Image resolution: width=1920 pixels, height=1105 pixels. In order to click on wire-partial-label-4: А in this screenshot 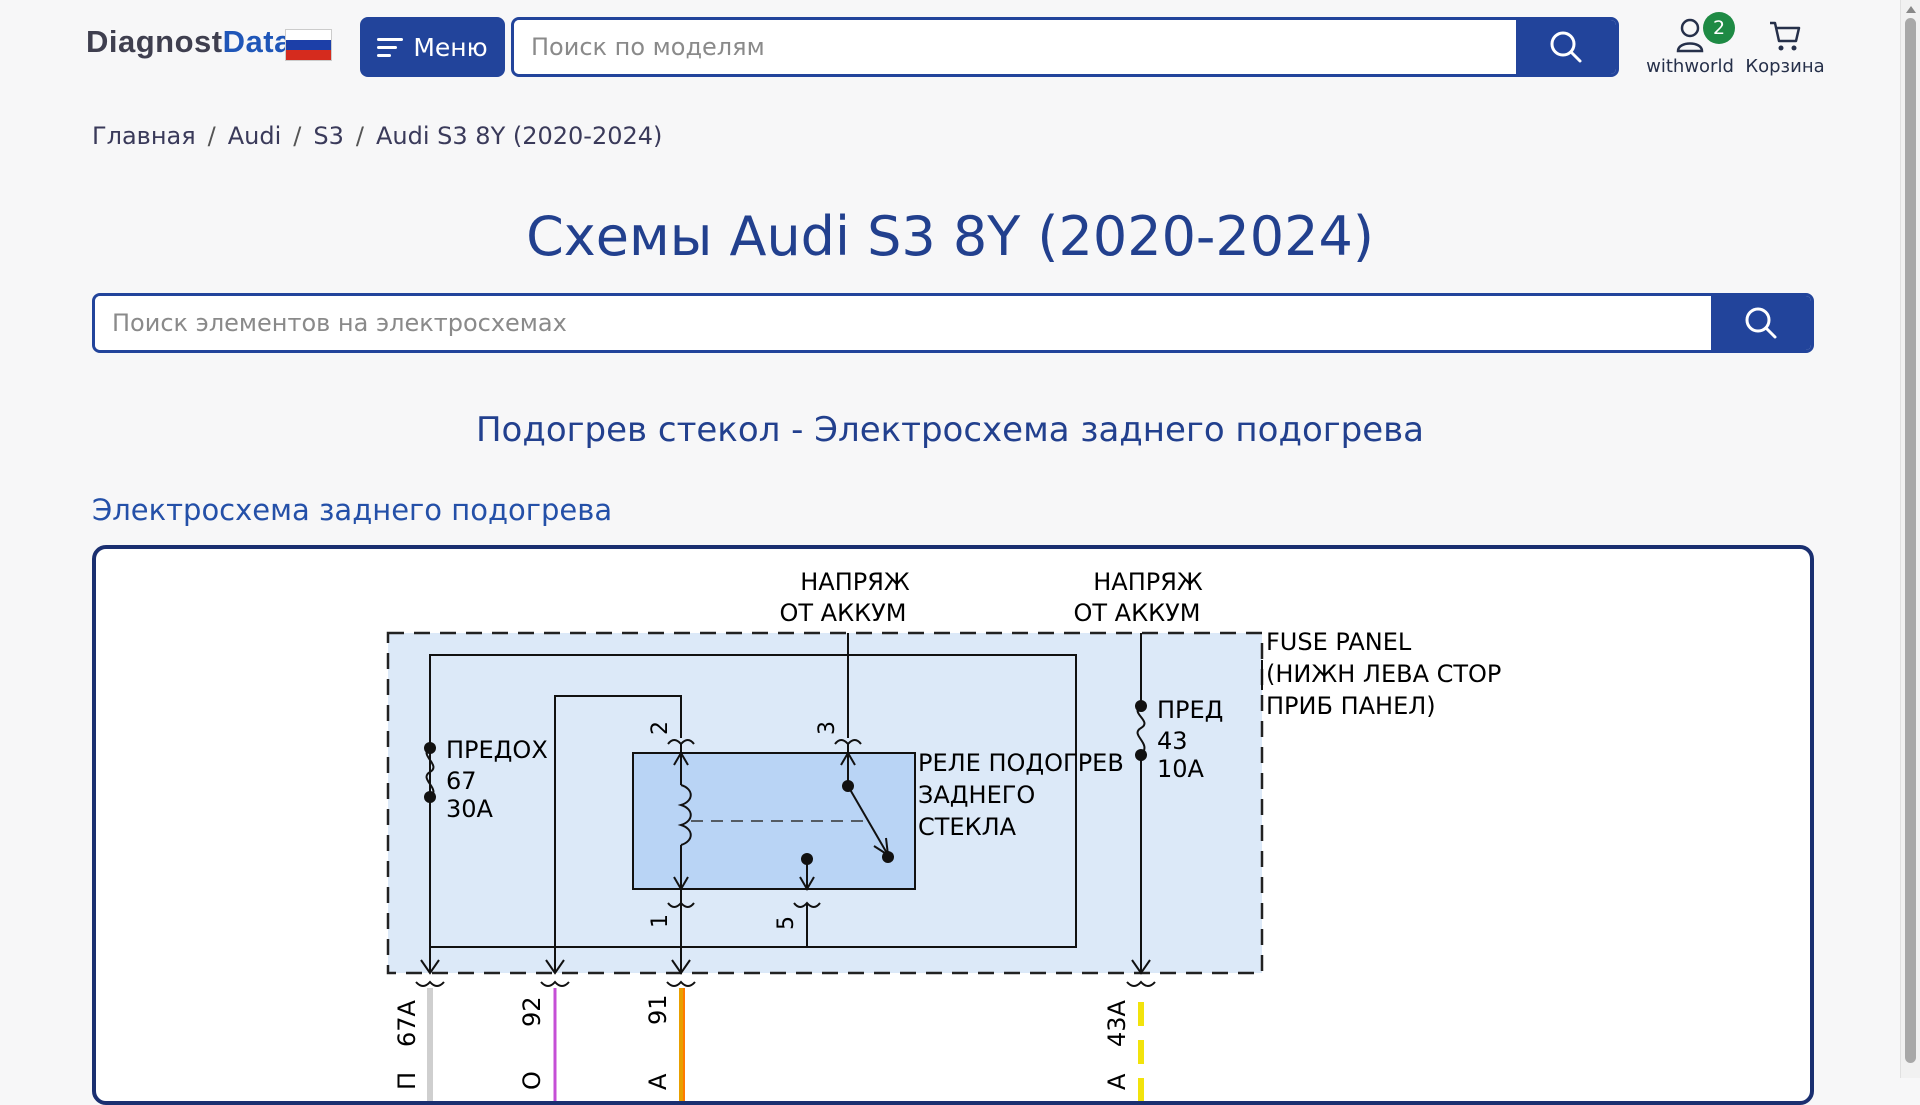, I will do `click(1117, 1081)`.